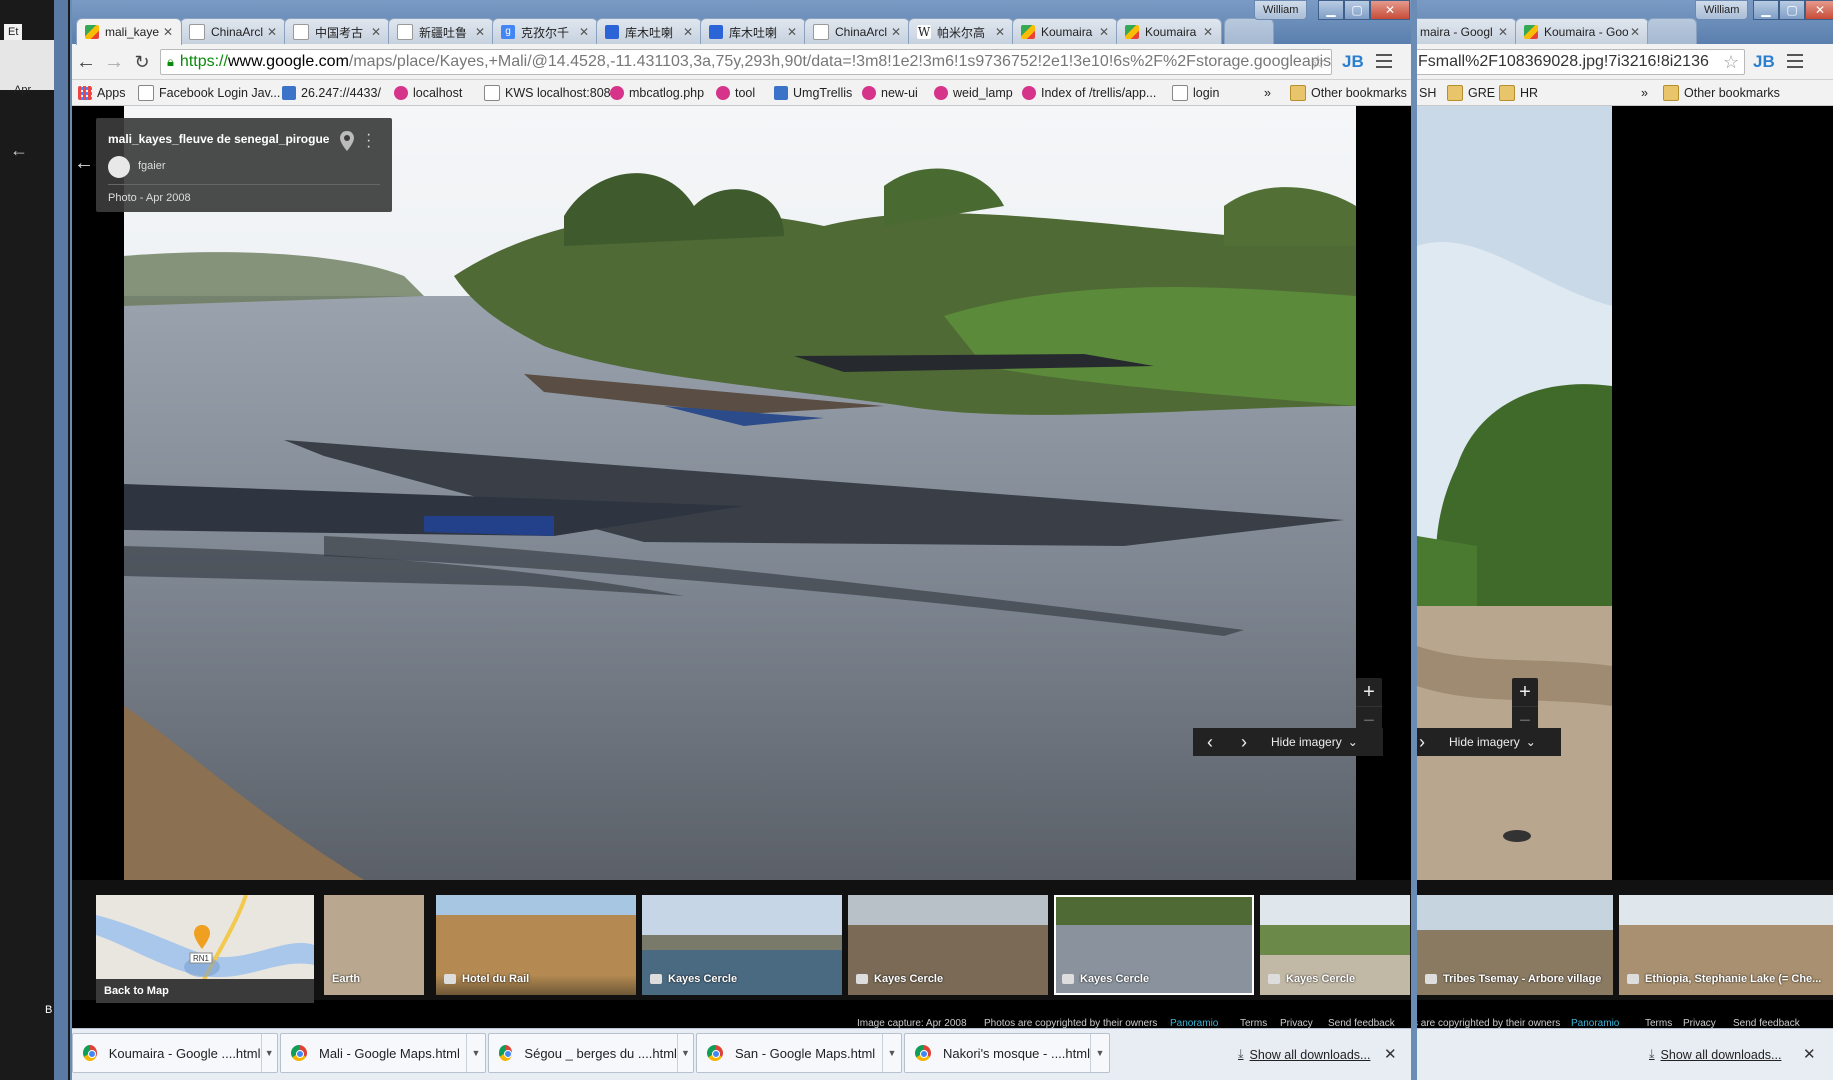 This screenshot has width=1833, height=1080. Describe the element at coordinates (1515, 945) in the screenshot. I see `filmstrip-thumb: Tribes Tsemay - Arbore village` at that location.